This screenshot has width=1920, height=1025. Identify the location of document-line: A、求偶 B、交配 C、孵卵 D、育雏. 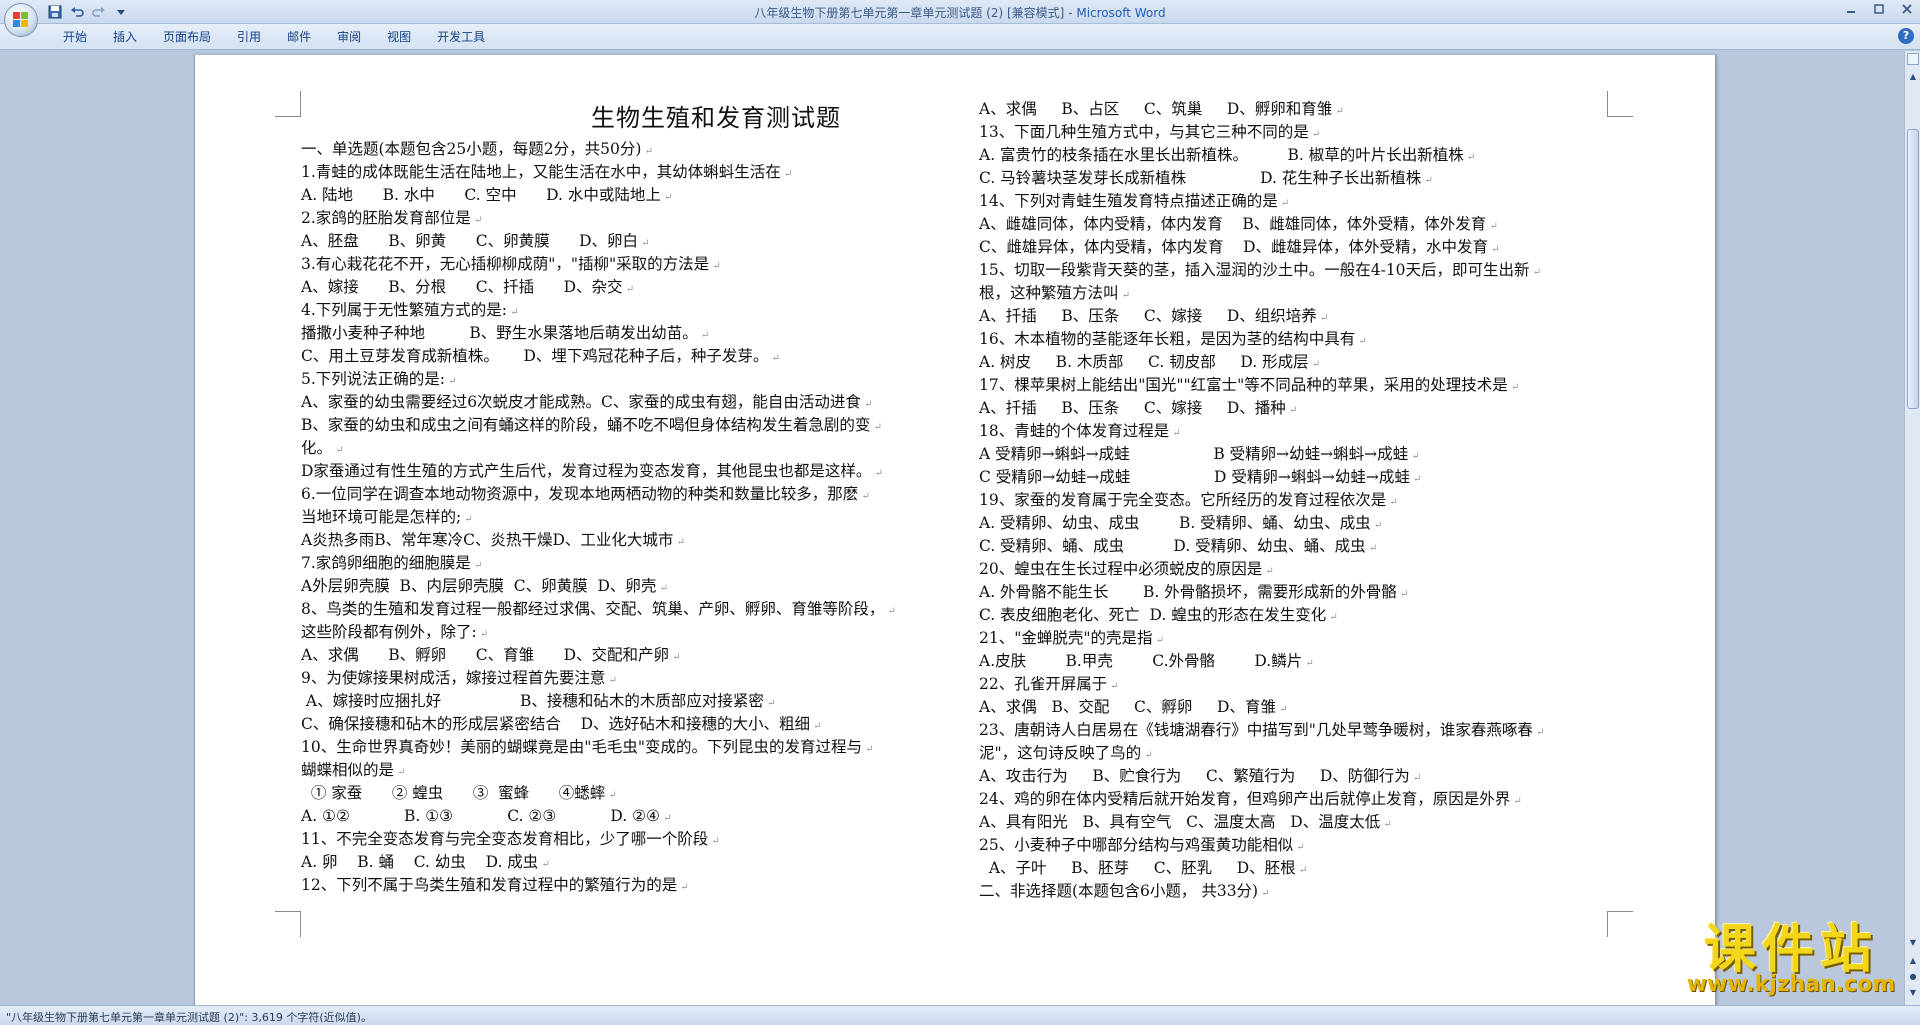
(1299, 707).